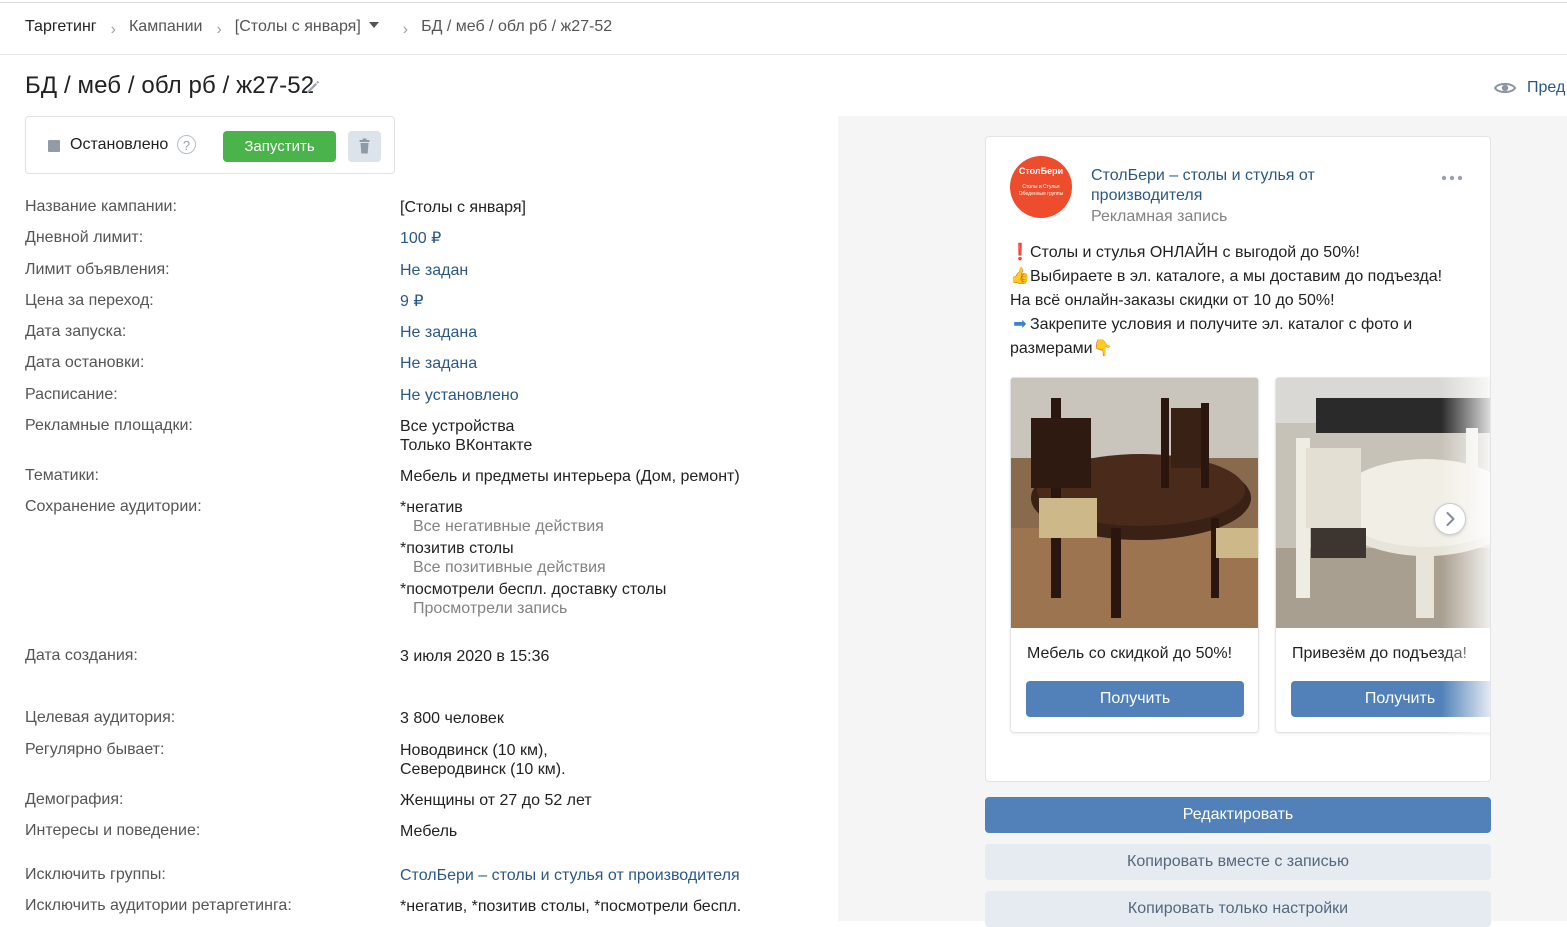 Image resolution: width=1567 pixels, height=927 pixels. I want to click on audience-action: Все негативные действия, so click(508, 526).